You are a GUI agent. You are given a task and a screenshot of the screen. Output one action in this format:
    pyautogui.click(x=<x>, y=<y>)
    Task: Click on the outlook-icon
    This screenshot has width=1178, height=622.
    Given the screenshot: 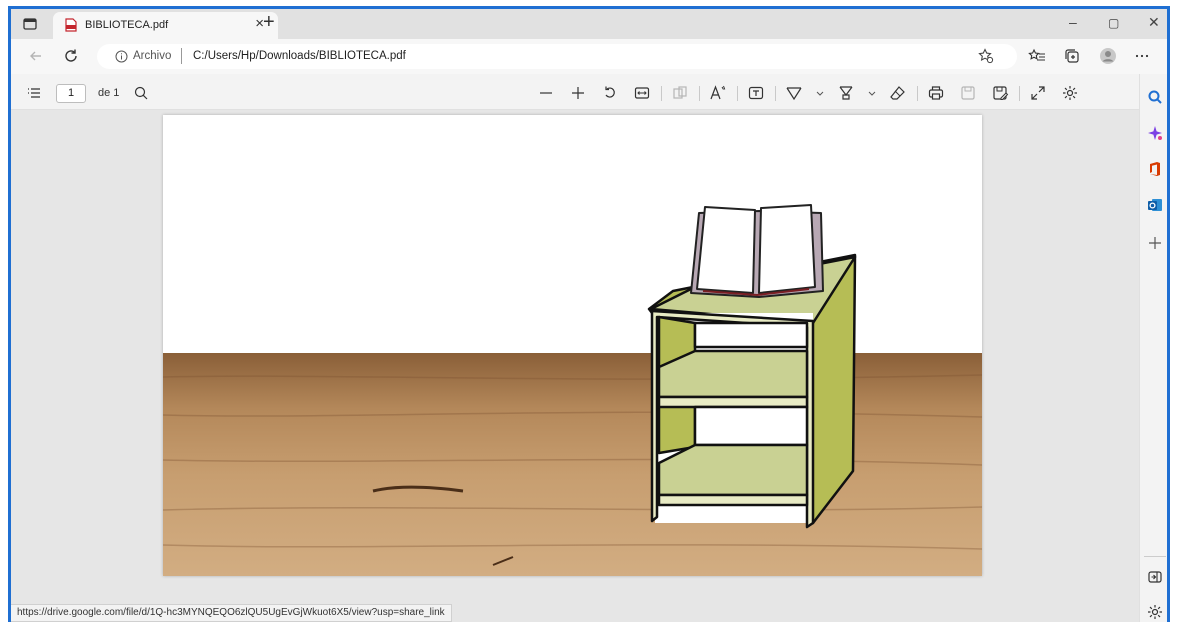 What is the action you would take?
    pyautogui.click(x=1155, y=205)
    